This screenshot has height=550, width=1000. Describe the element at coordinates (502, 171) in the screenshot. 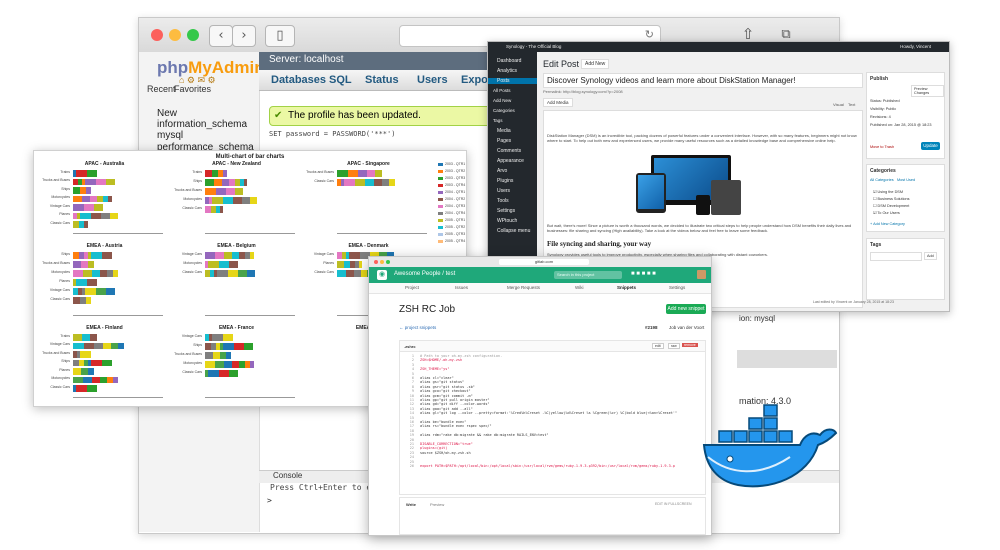

I see `wp-menu-item: Arvo` at that location.